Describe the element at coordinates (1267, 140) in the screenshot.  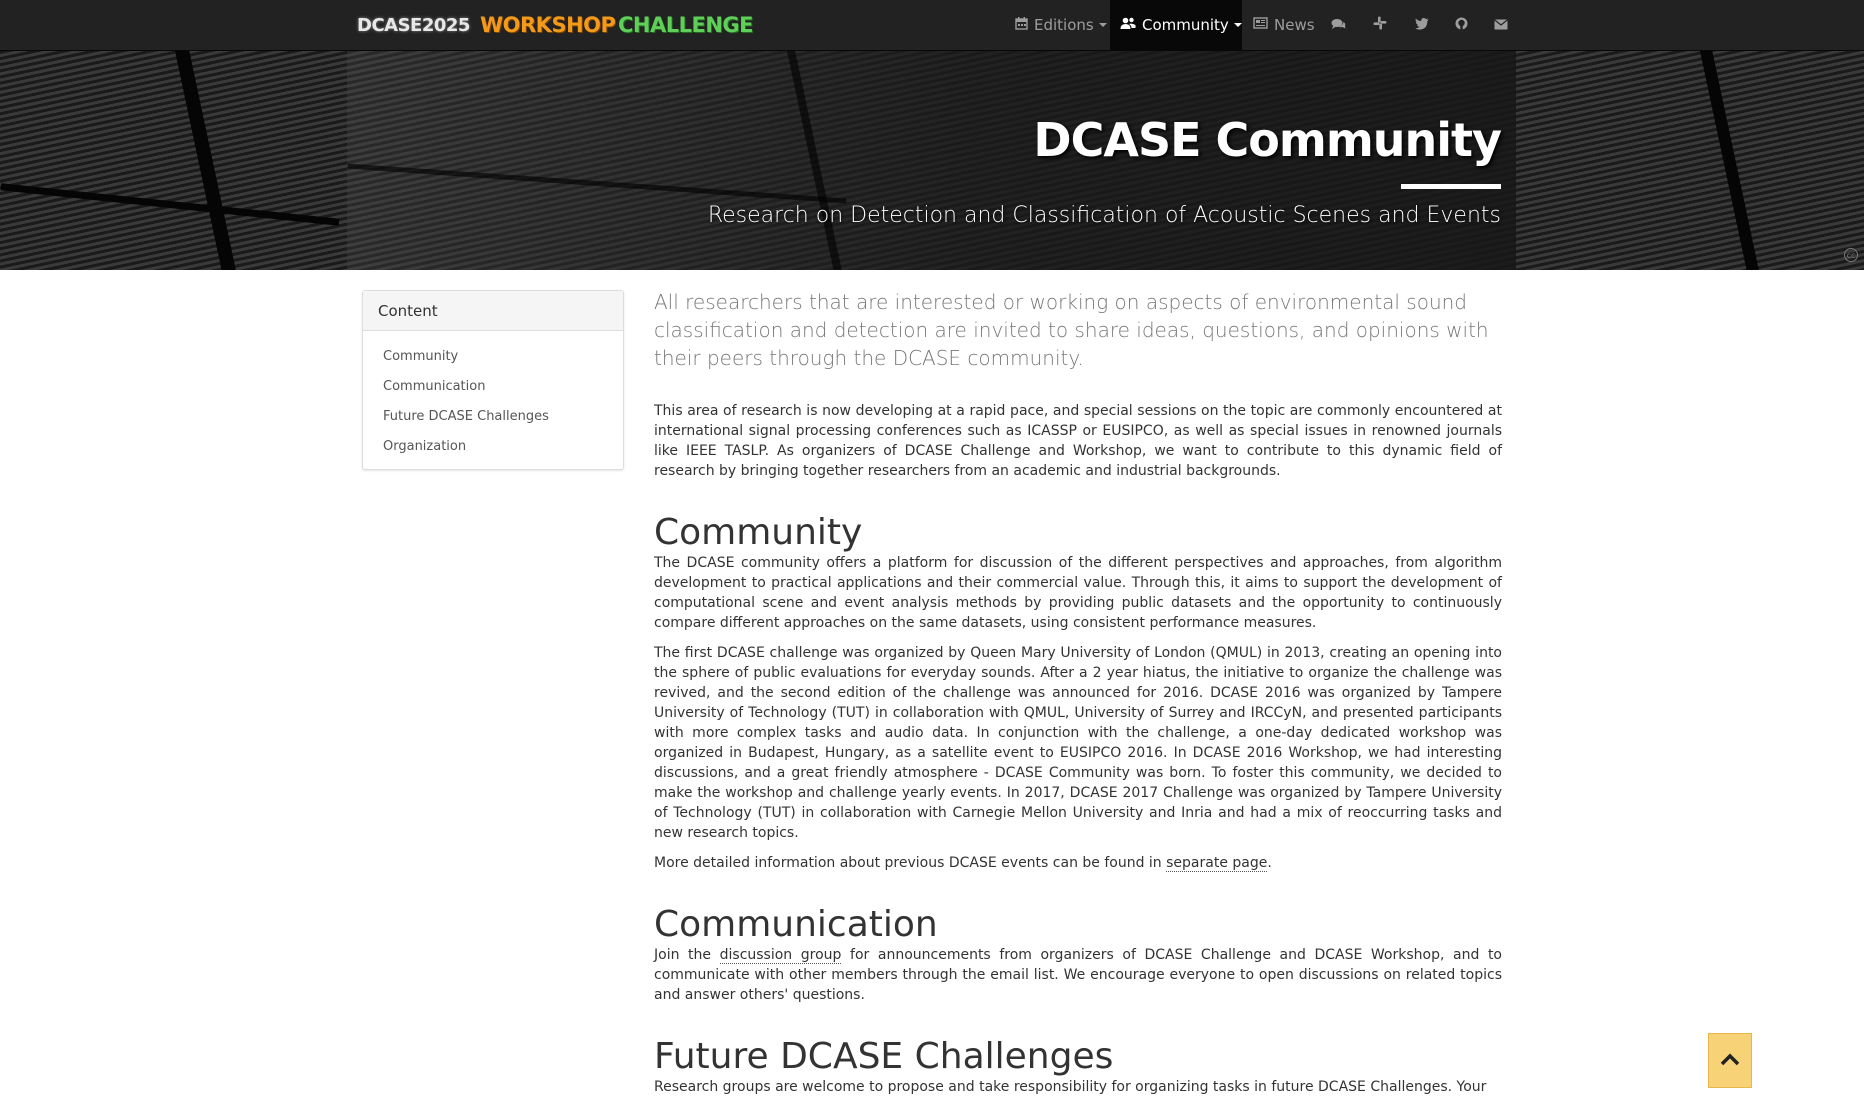
I see `page-title: DCASE Community` at that location.